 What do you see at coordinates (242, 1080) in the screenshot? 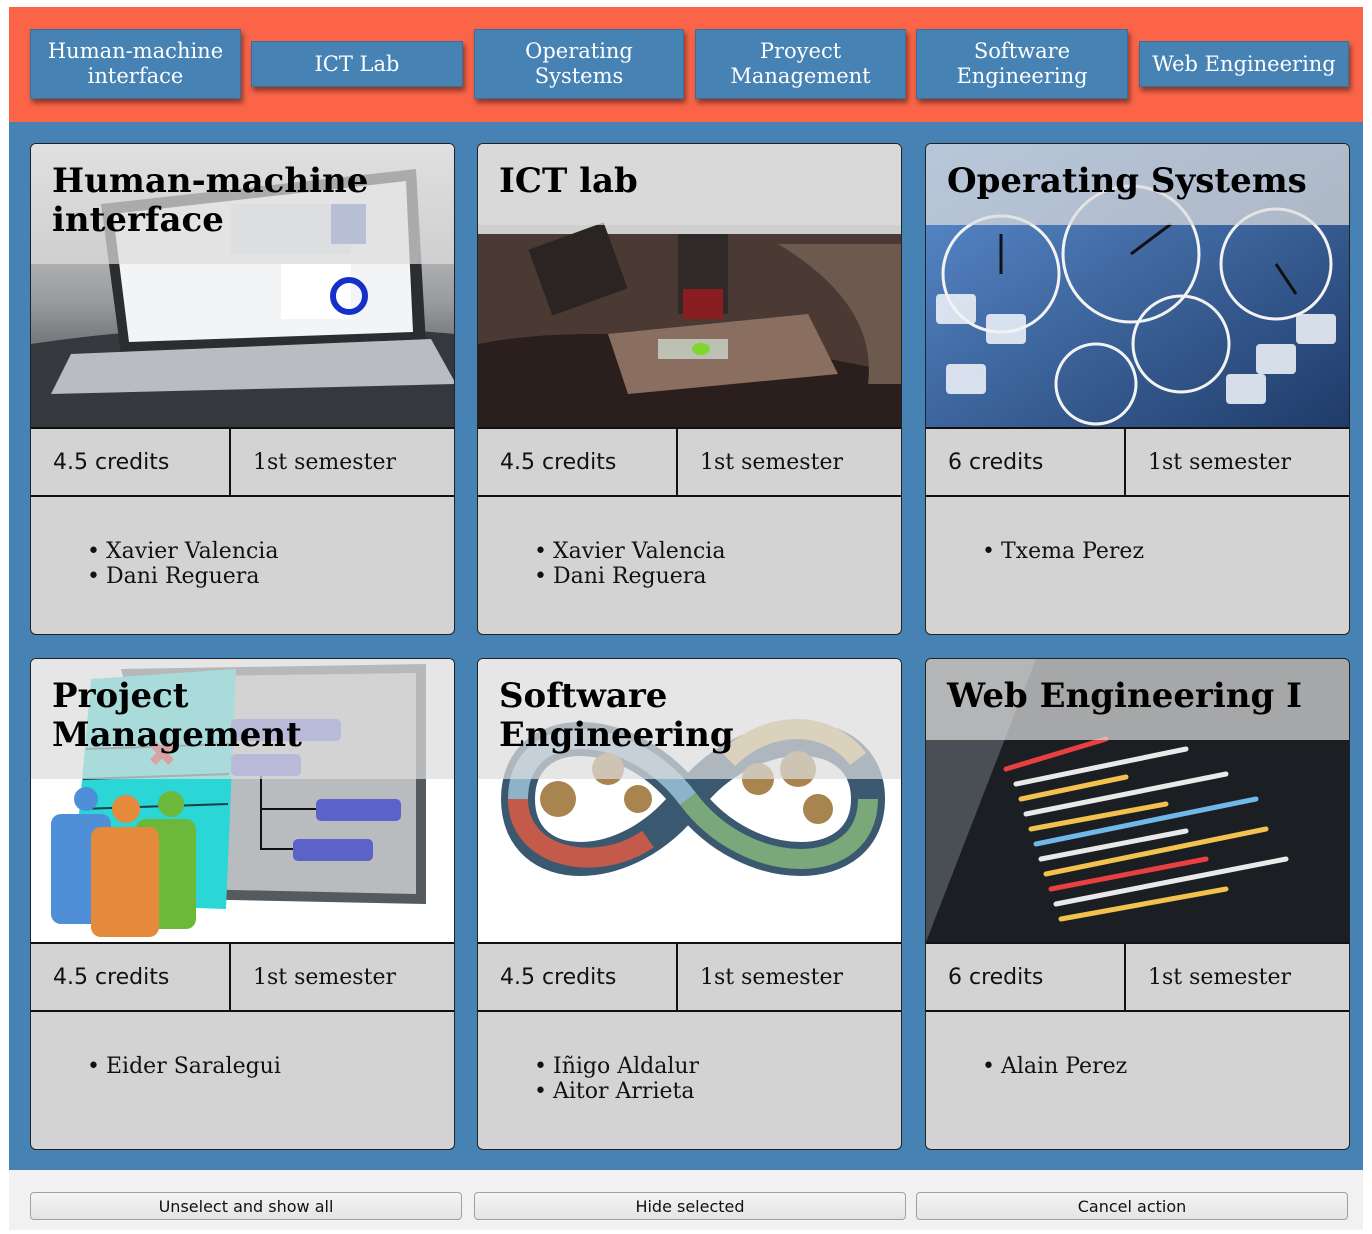
I see `teacher-list: Eider Saralegui` at bounding box center [242, 1080].